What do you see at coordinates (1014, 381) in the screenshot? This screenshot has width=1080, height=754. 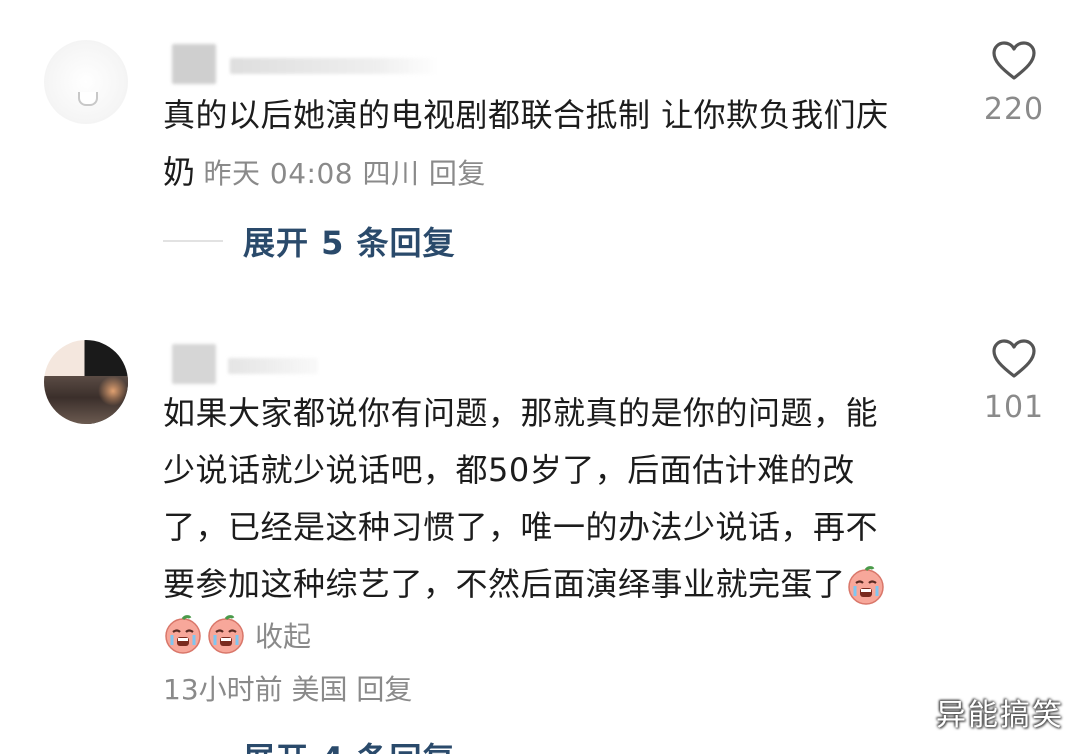 I see `like-button: 101` at bounding box center [1014, 381].